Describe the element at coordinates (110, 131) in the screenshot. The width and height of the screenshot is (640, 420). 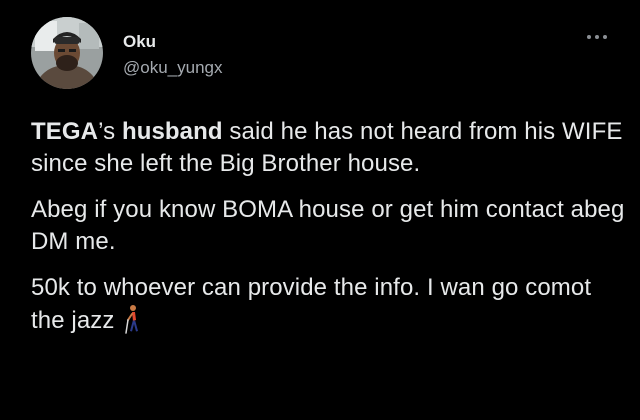
I see `tweet-text-possessive: ’s` at that location.